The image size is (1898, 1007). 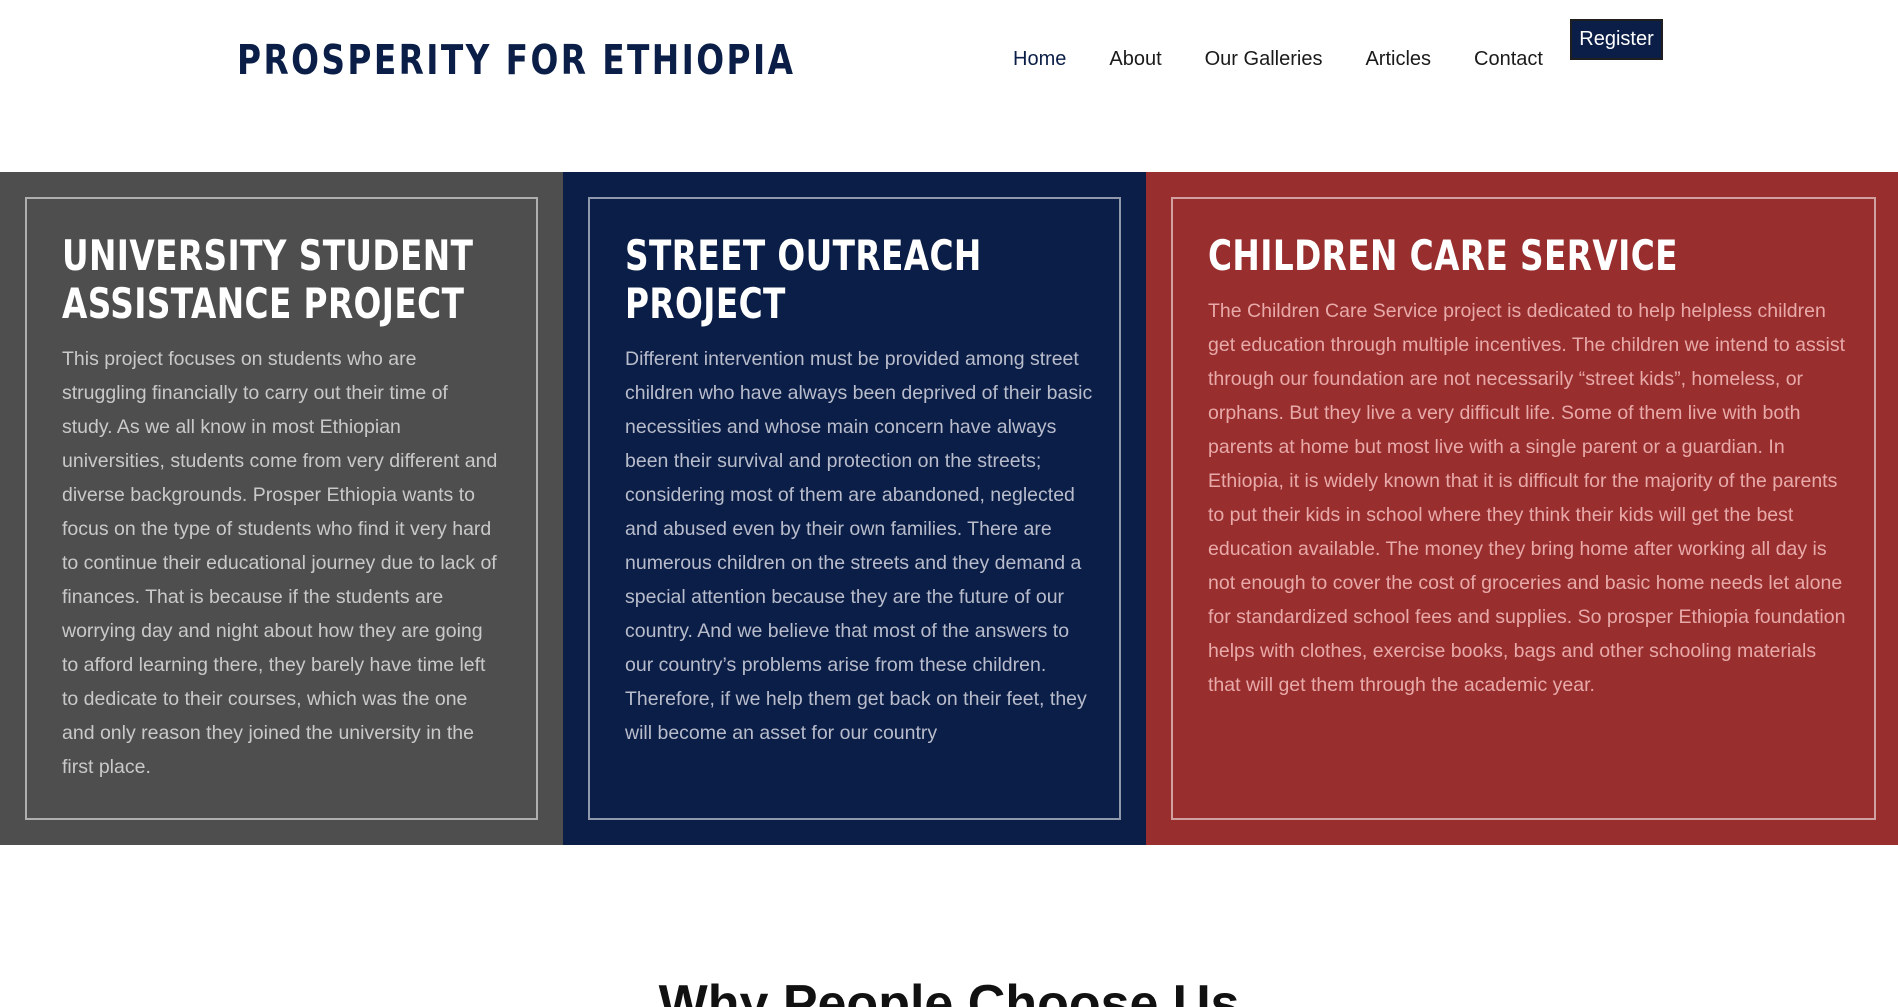 What do you see at coordinates (1398, 59) in the screenshot?
I see `nav-articles: Articles` at bounding box center [1398, 59].